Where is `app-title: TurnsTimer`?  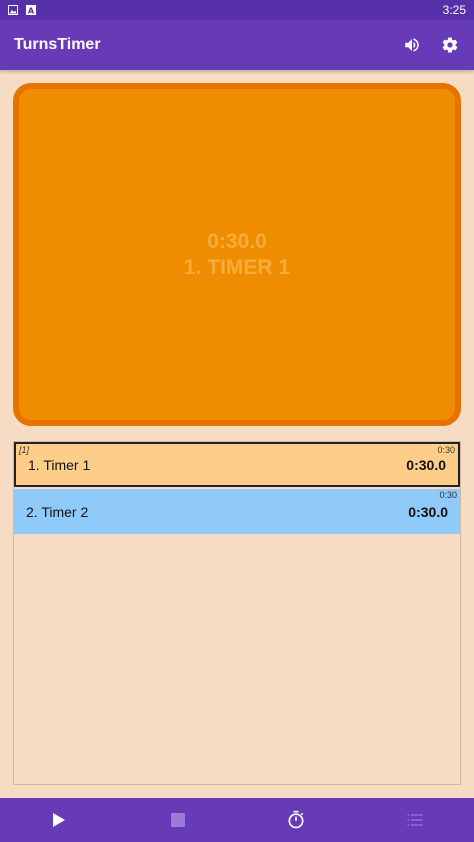 app-title: TurnsTimer is located at coordinates (57, 44).